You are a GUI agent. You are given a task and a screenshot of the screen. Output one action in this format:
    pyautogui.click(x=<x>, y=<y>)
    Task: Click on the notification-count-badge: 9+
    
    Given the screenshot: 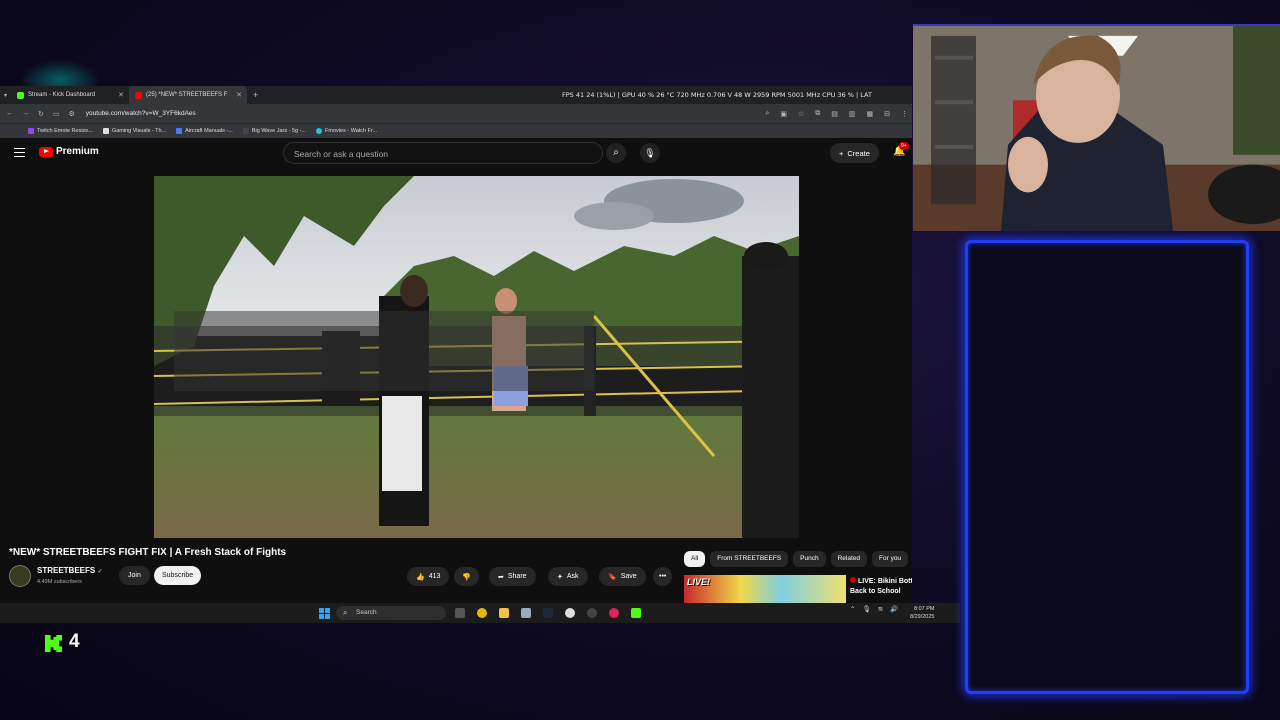 What is the action you would take?
    pyautogui.click(x=904, y=146)
    